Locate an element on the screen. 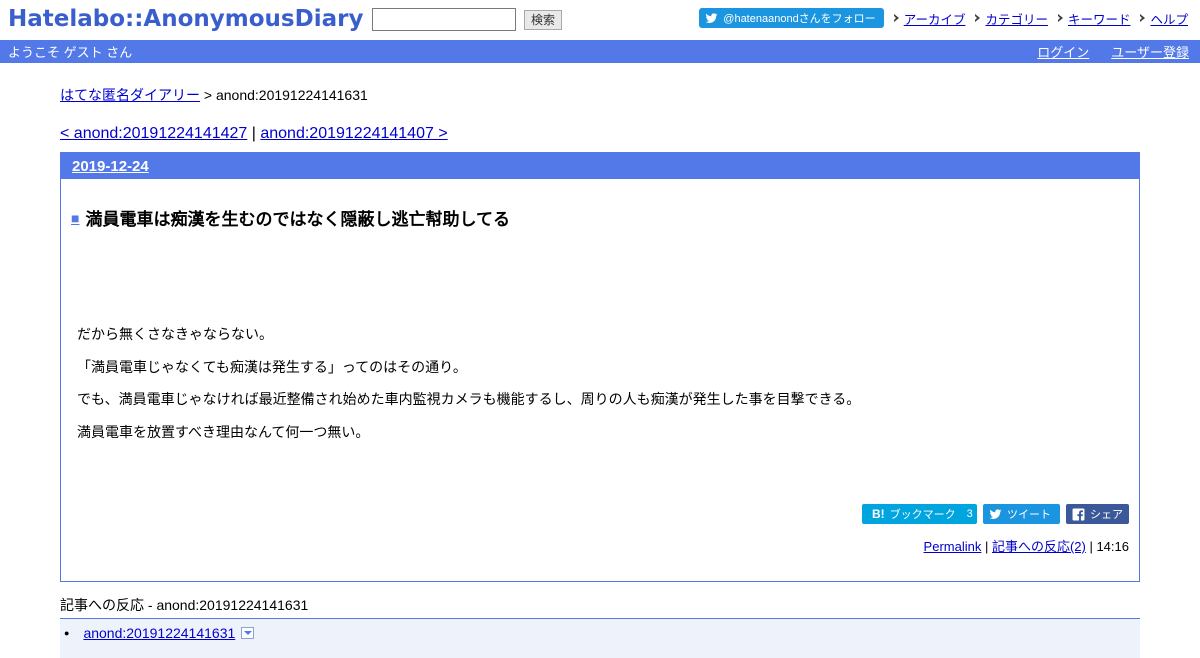 The image size is (1200, 658). twitter-follow-button: @hatenaanondさんをフォロー is located at coordinates (791, 18).